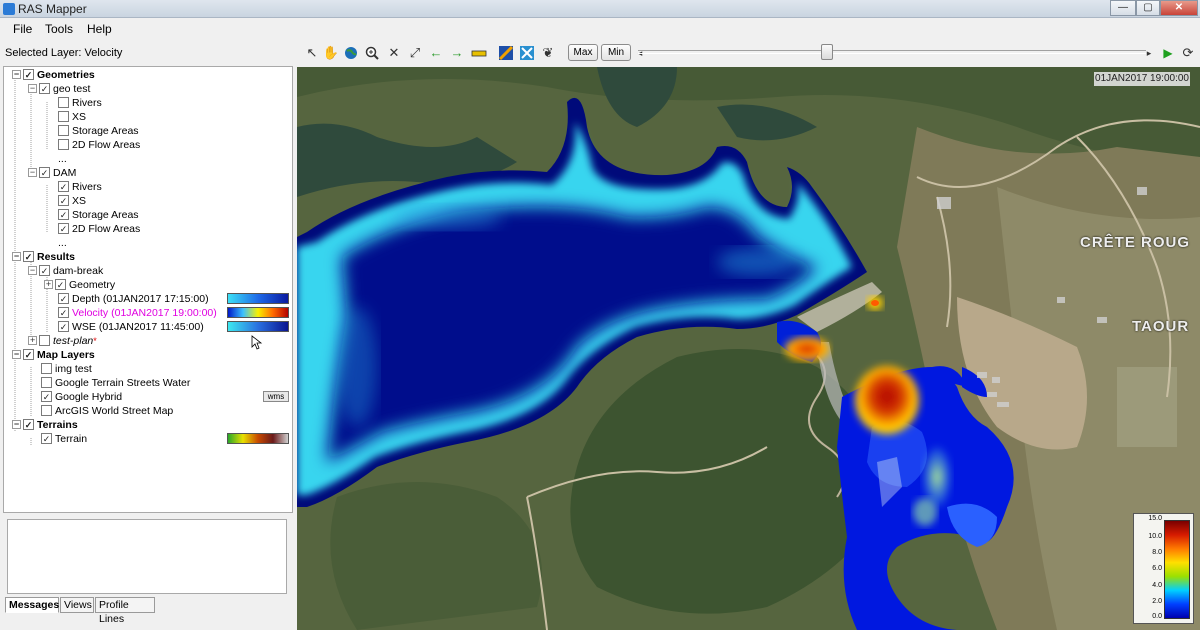 The image size is (1200, 630). What do you see at coordinates (80, 187) in the screenshot?
I see `tree-dam-rivers: ✓ Rivers` at bounding box center [80, 187].